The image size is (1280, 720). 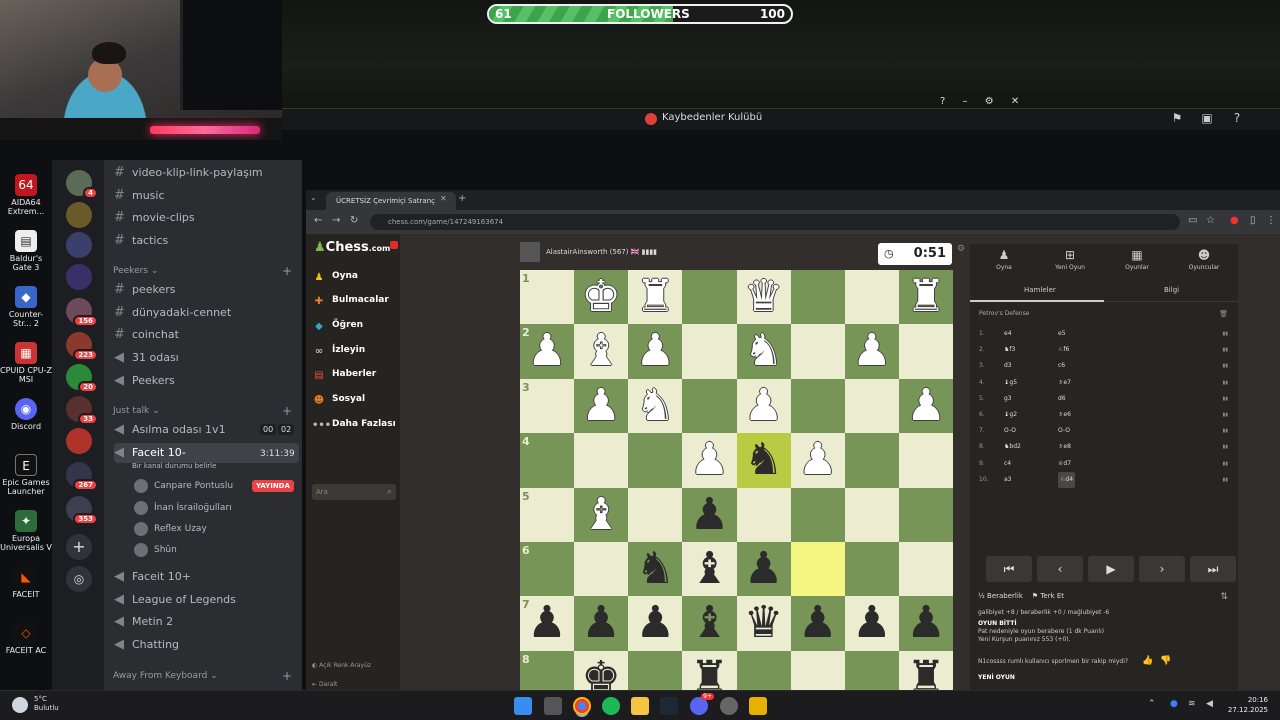 What do you see at coordinates (82, 346) in the screenshot?
I see `server-icon: 223` at bounding box center [82, 346].